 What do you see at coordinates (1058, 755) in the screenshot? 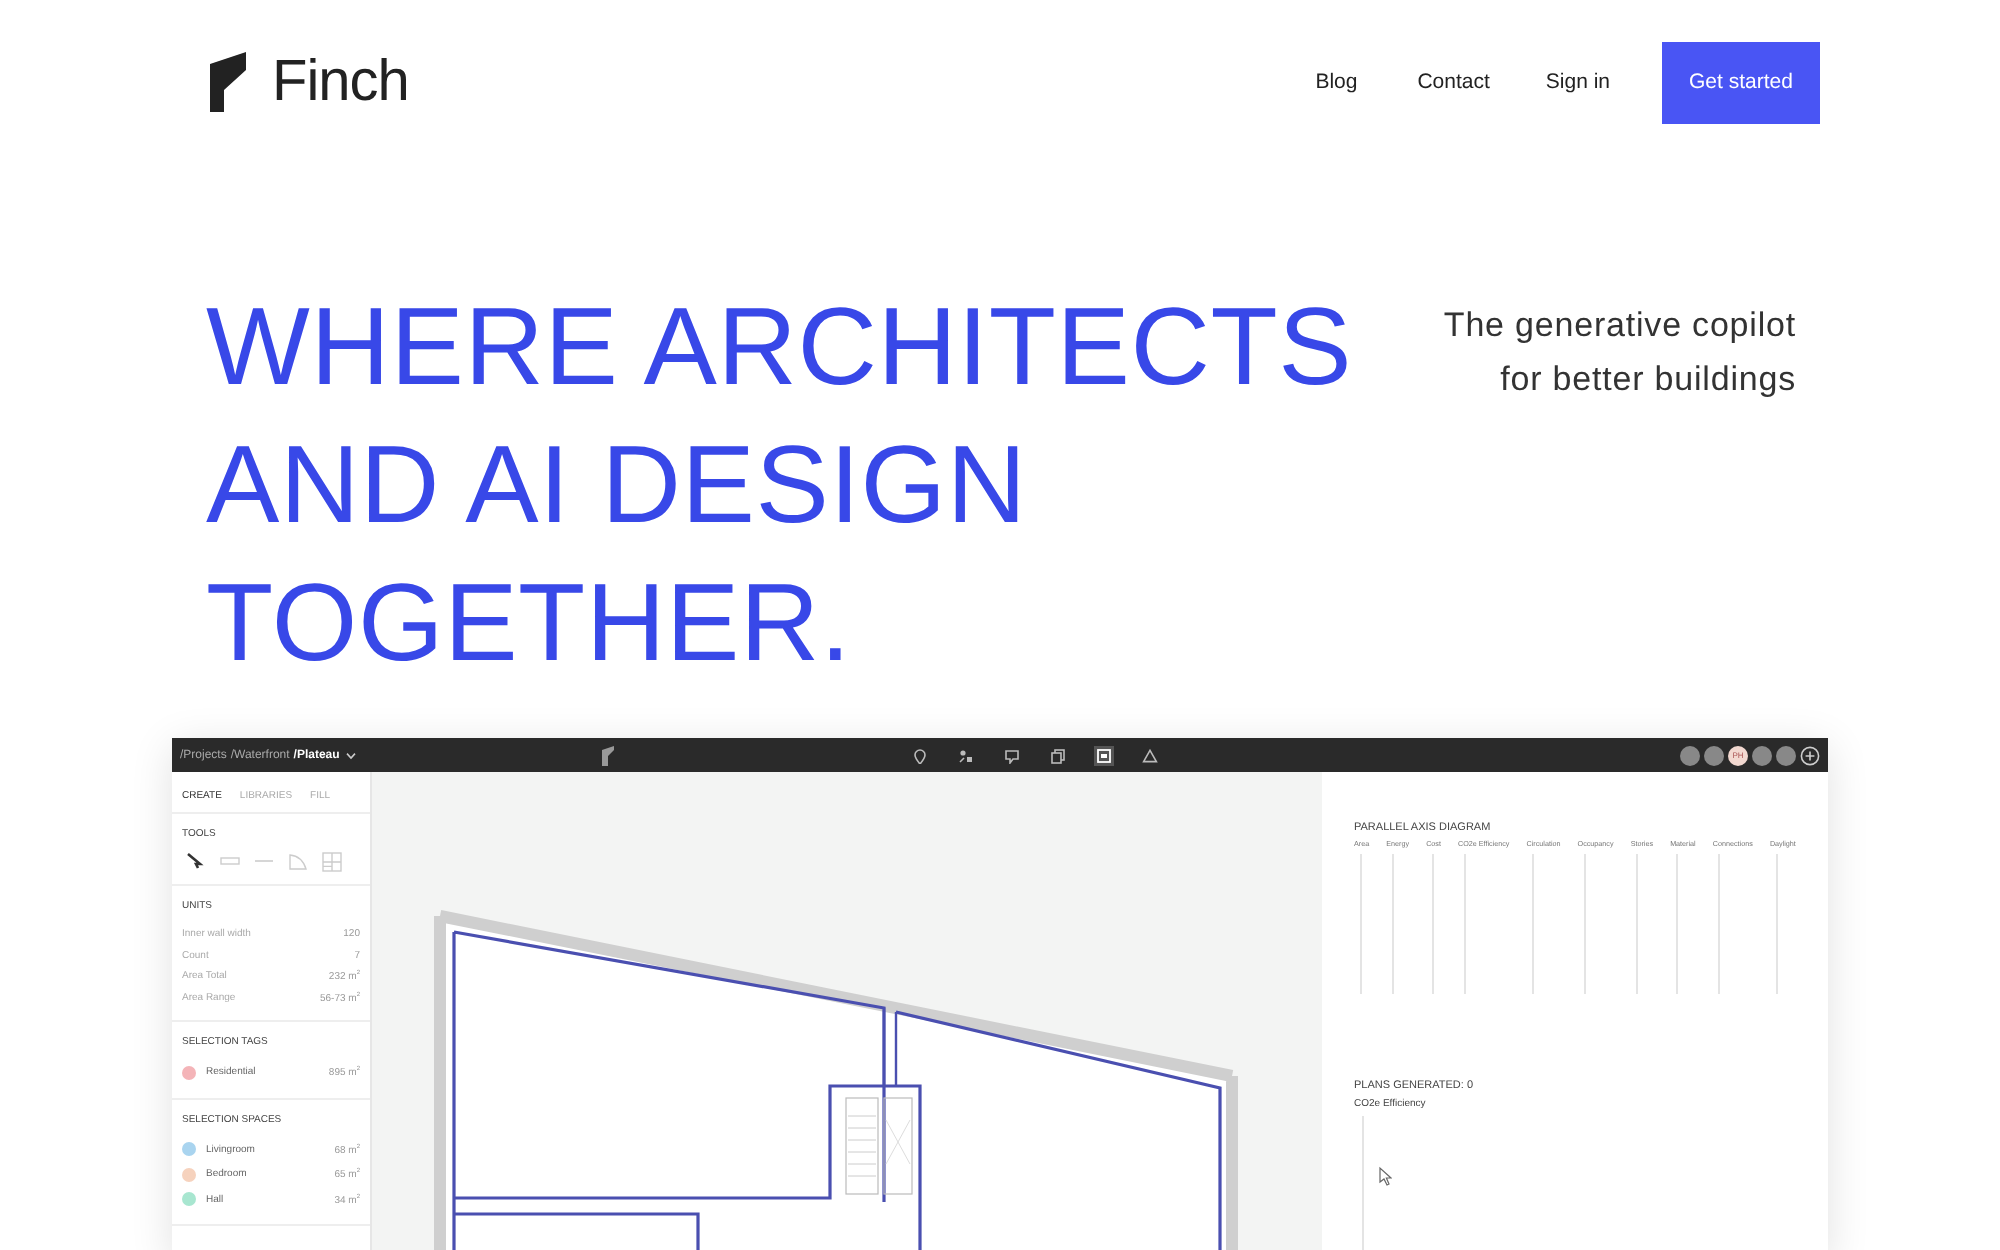
I see `copy-icon` at bounding box center [1058, 755].